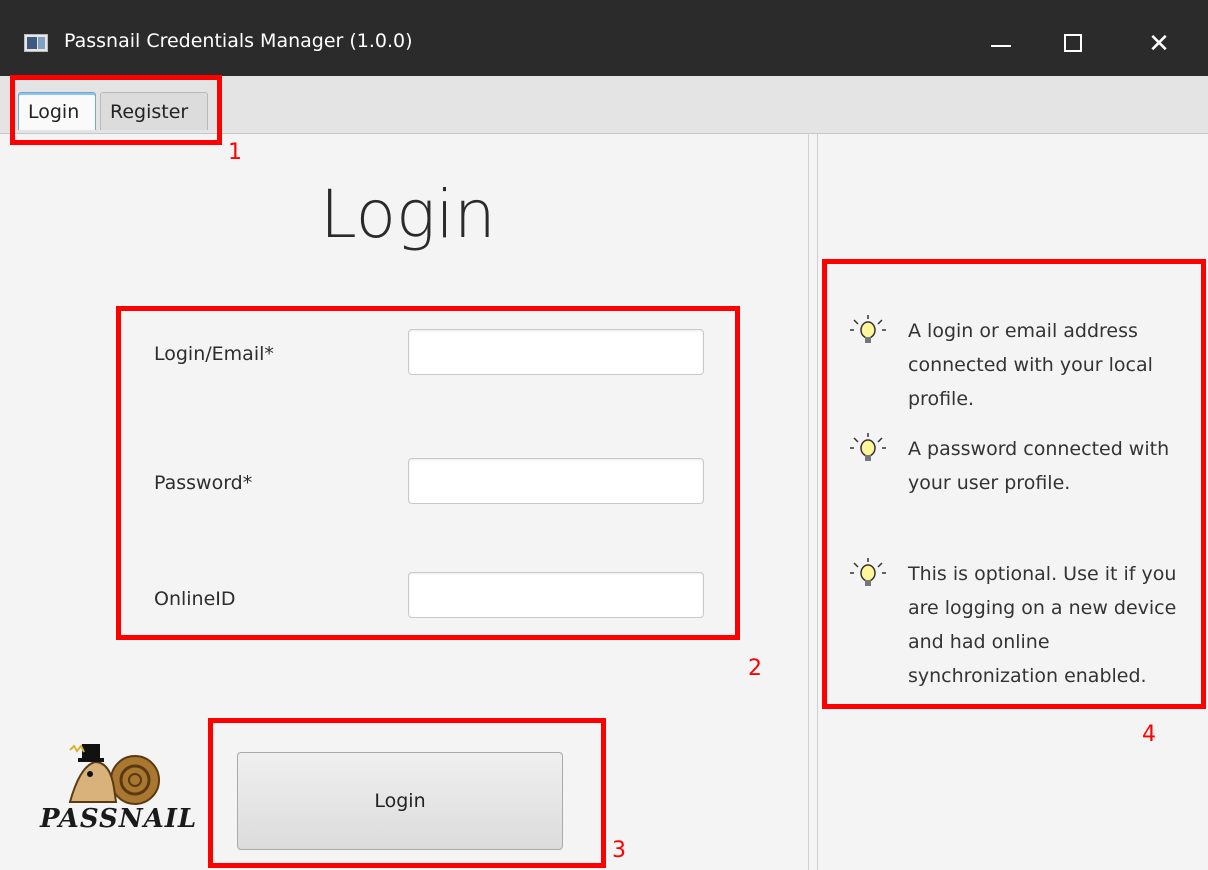 This screenshot has width=1208, height=870. Describe the element at coordinates (36, 43) in the screenshot. I see `app-icon` at that location.